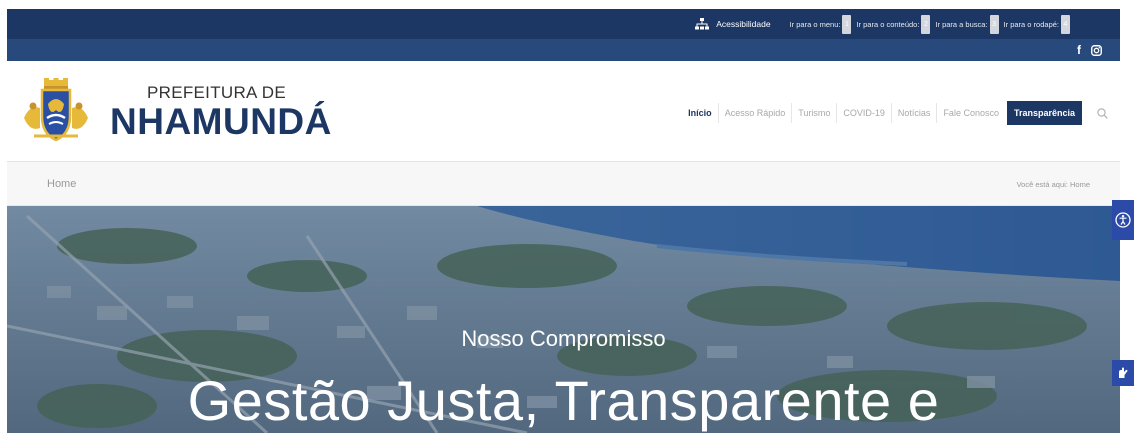  I want to click on instagram-icon, so click(1096, 50).